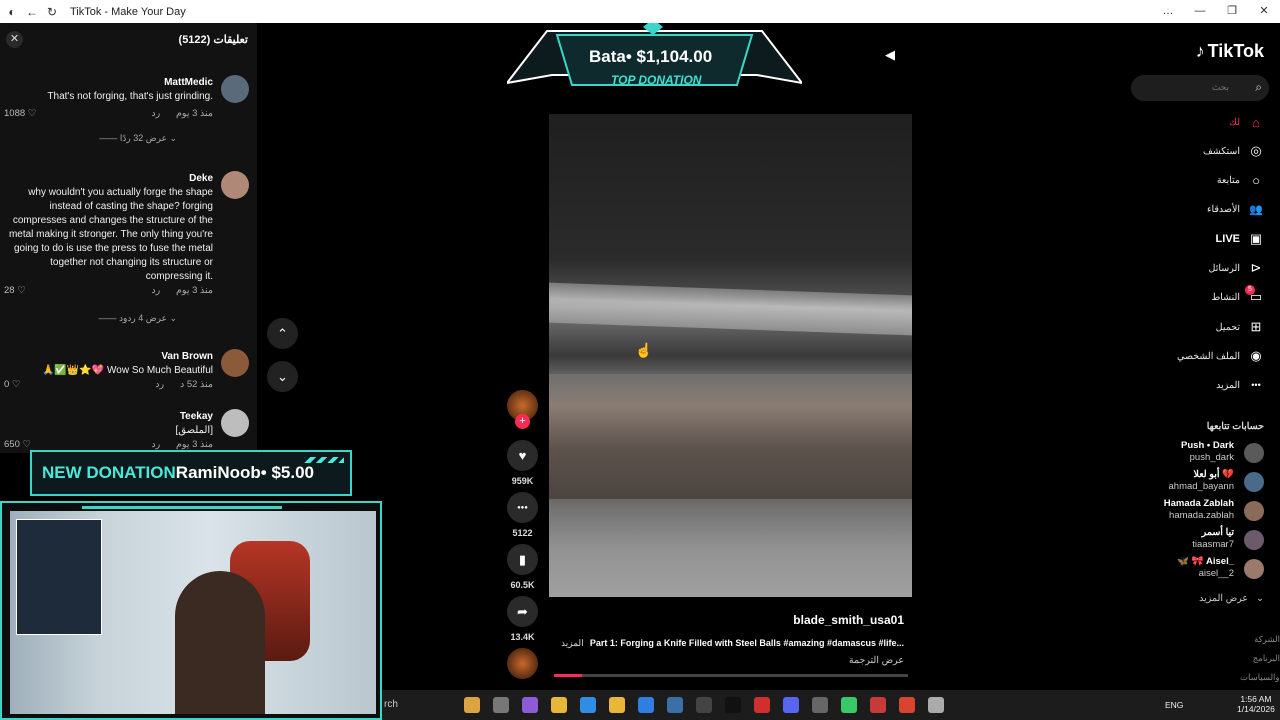 This screenshot has height=720, width=1280. What do you see at coordinates (1174, 705) in the screenshot?
I see `language-indicator: ENG` at bounding box center [1174, 705].